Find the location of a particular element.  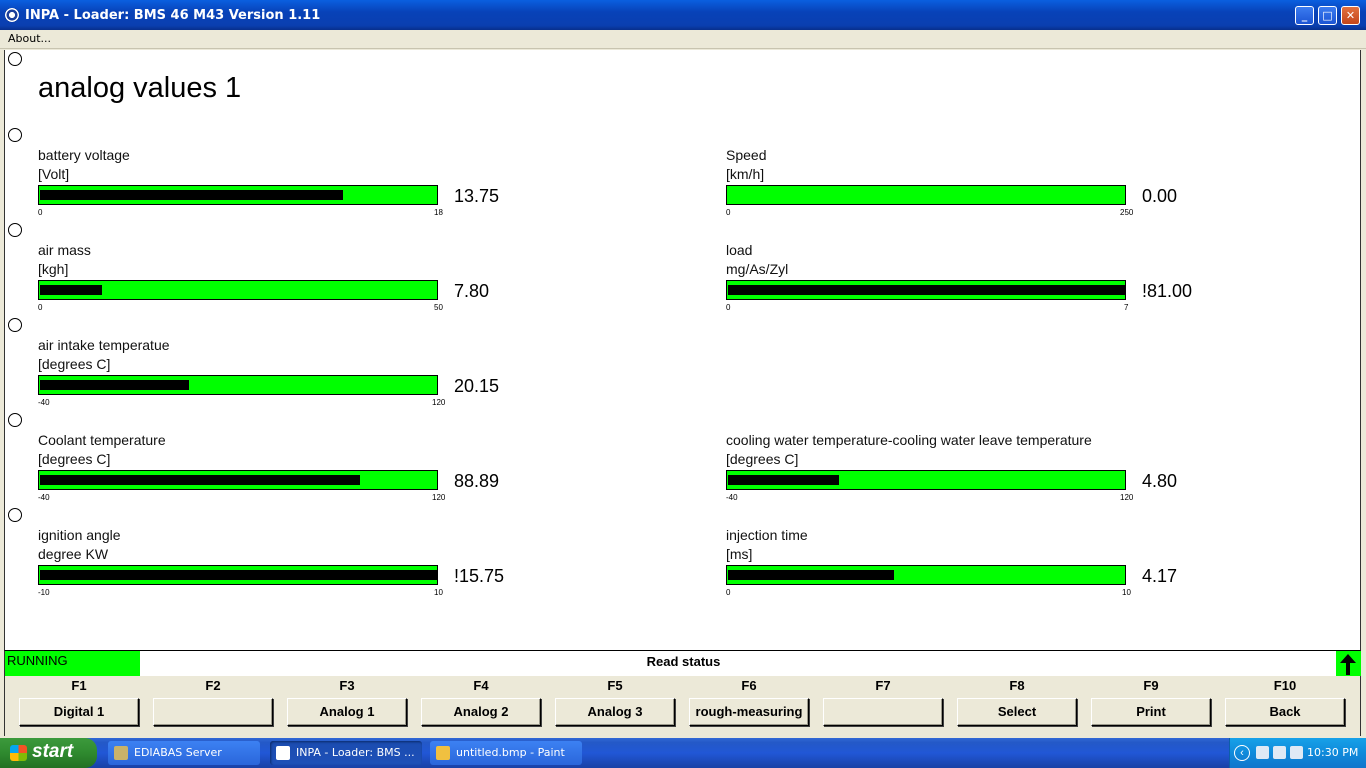

gauge: battery voltage [Volt] 0 18 13.75 is located at coordinates (318, 192).